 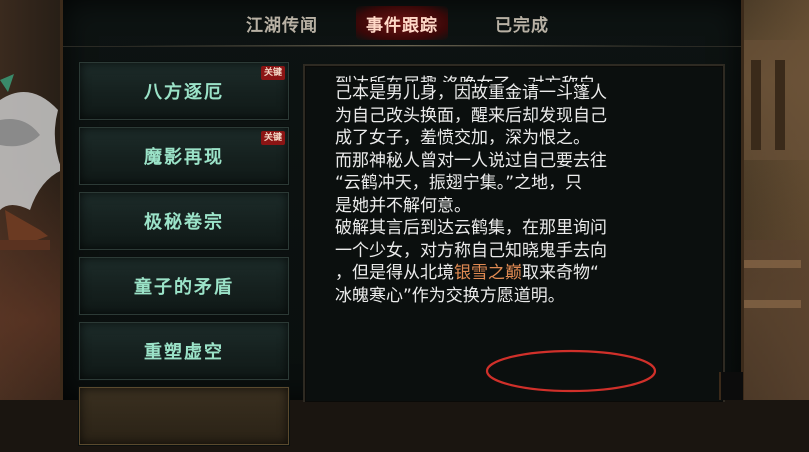 I want to click on quest-title: 魔影再现, so click(x=184, y=157).